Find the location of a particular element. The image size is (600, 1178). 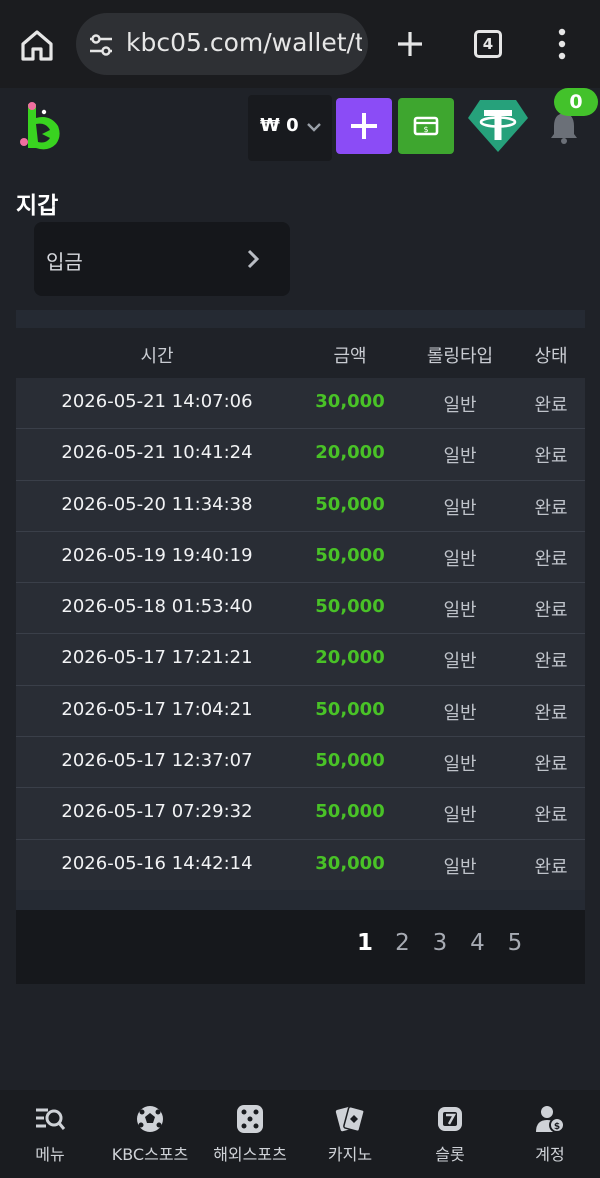

nav-item-menu: 메뉴 is located at coordinates (50, 1134).